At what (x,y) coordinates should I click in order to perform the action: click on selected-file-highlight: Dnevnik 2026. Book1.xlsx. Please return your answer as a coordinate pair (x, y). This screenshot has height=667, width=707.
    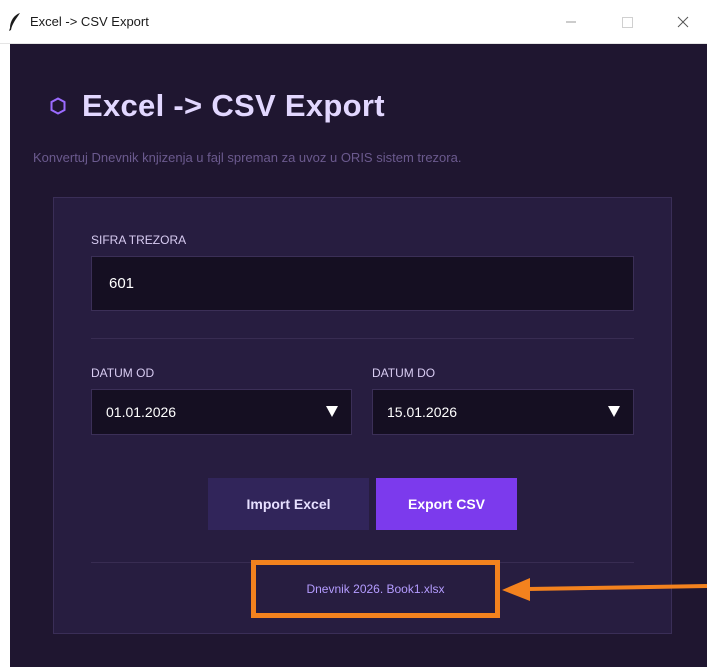
    Looking at the image, I should click on (375, 589).